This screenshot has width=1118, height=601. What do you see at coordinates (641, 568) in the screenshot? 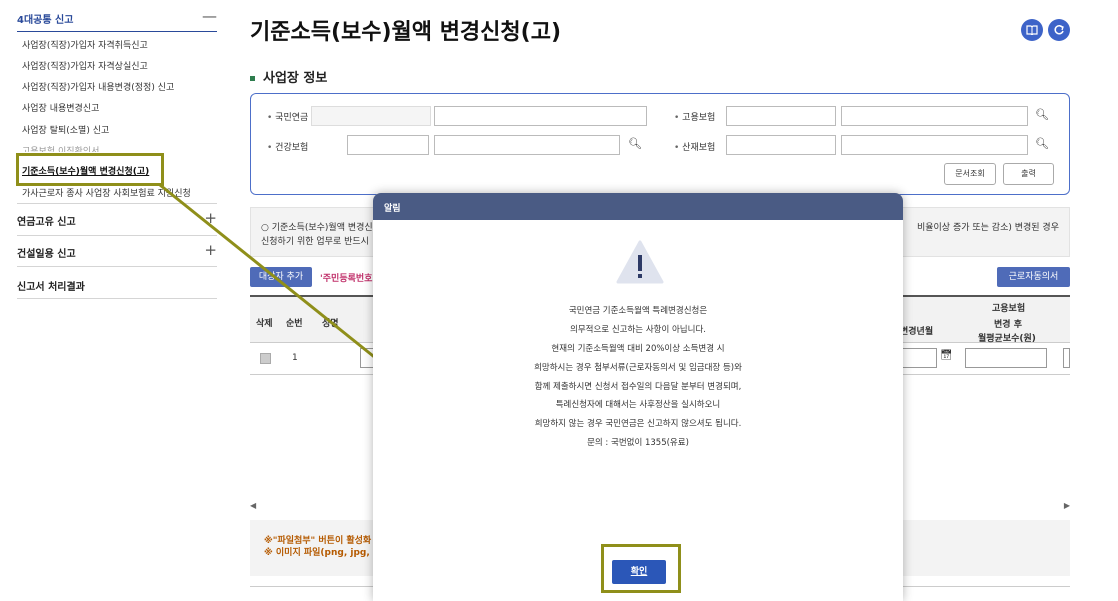
I see `confirm-highlight-box` at bounding box center [641, 568].